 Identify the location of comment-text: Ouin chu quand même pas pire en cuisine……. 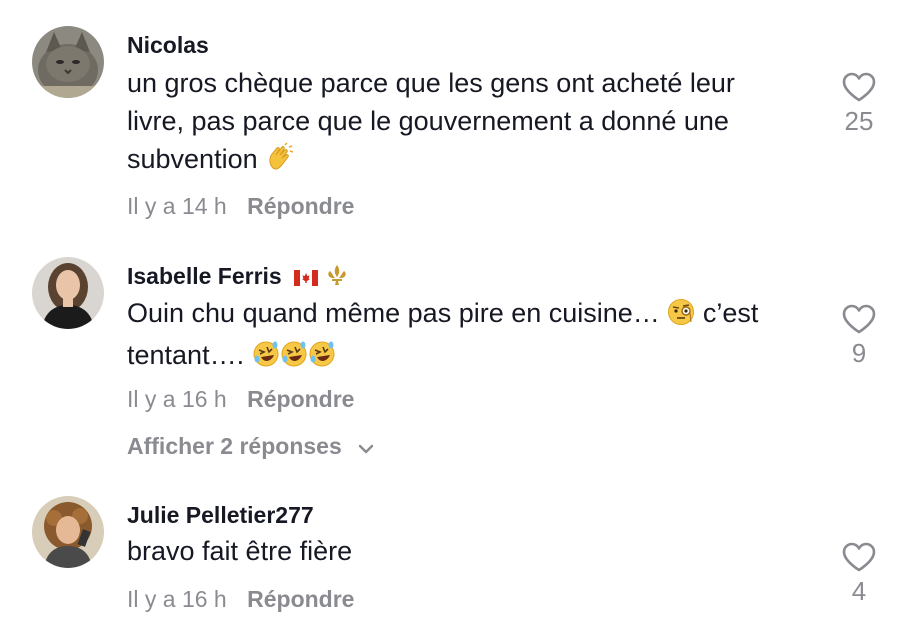
(472, 336).